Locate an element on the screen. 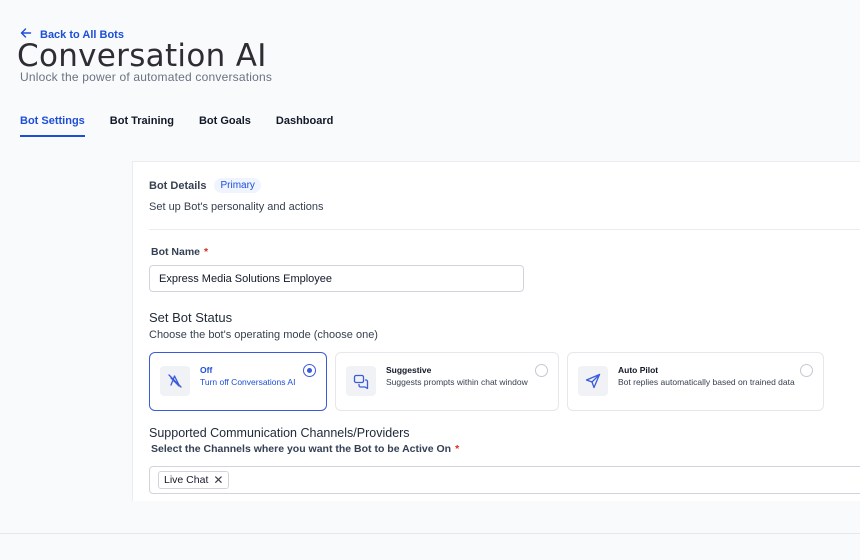 The height and width of the screenshot is (560, 860). primary-badge: Primary is located at coordinates (237, 185).